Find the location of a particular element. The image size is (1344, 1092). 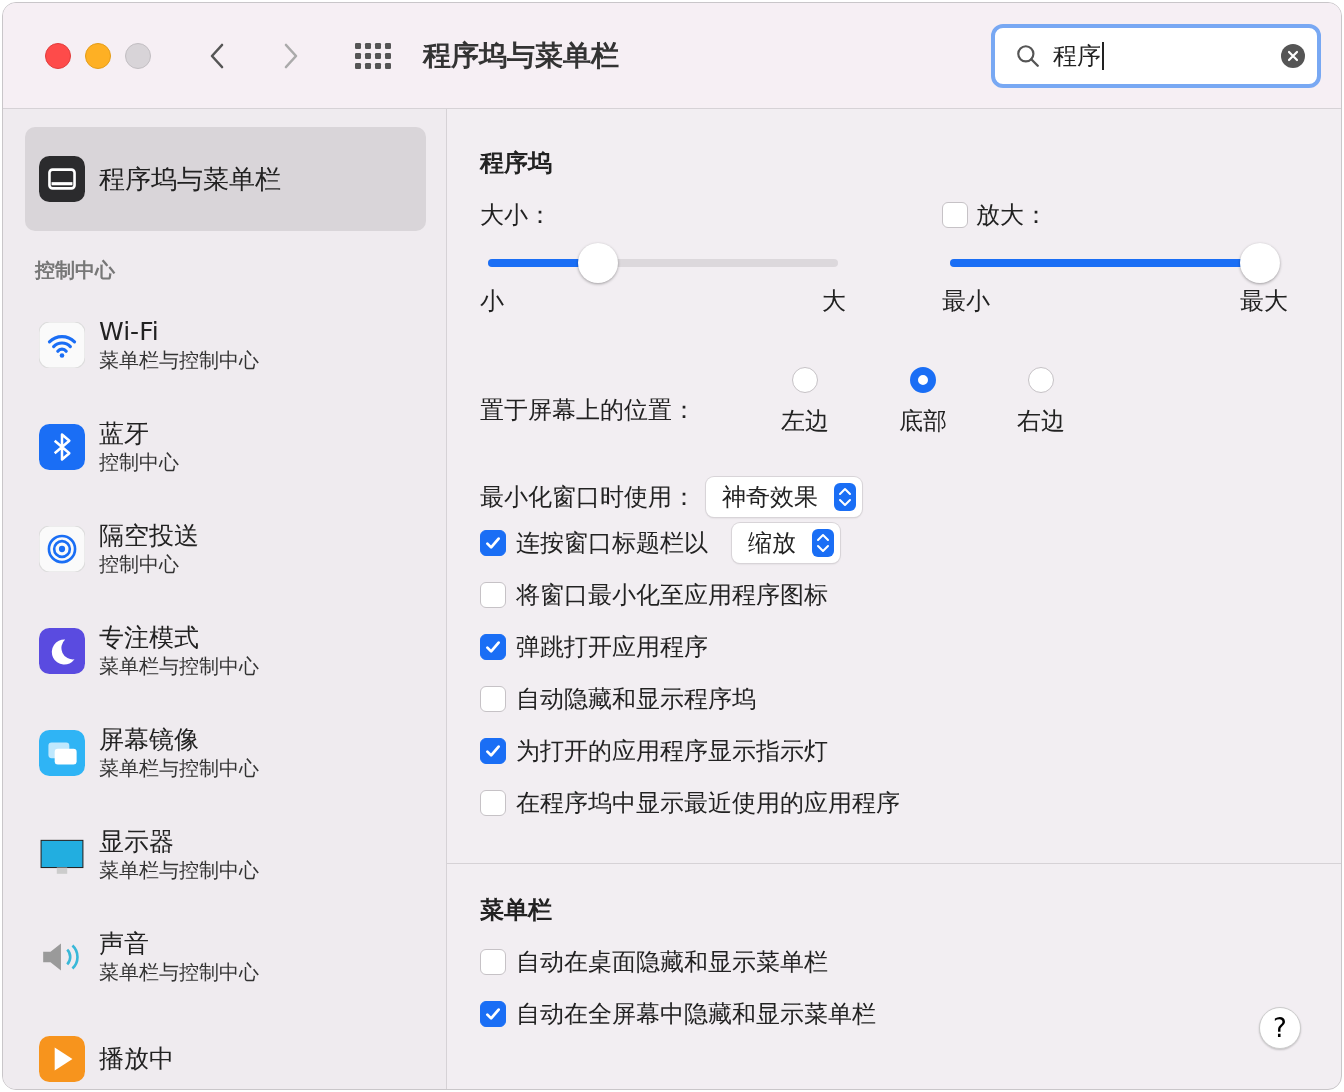

zoom-button is located at coordinates (138, 55).